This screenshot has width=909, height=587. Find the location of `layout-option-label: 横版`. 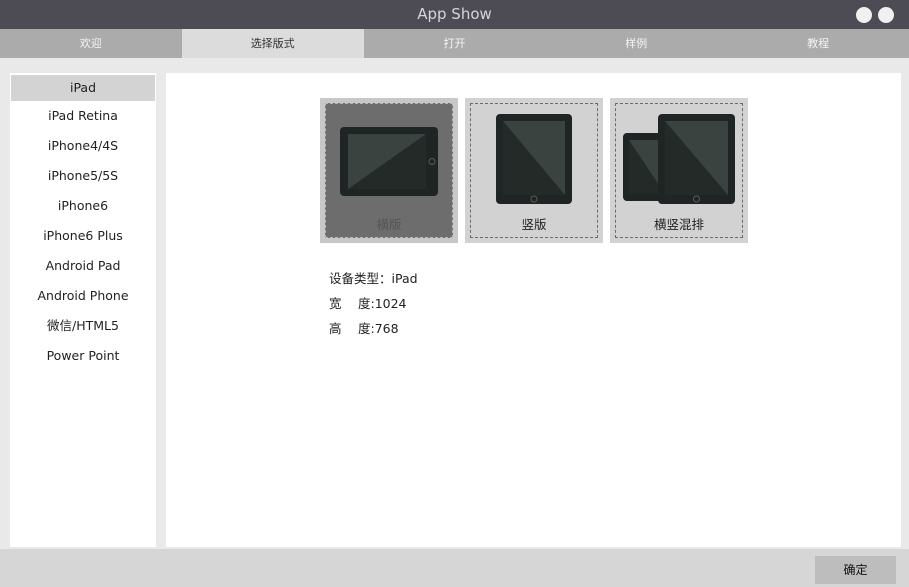

layout-option-label: 横版 is located at coordinates (389, 224).